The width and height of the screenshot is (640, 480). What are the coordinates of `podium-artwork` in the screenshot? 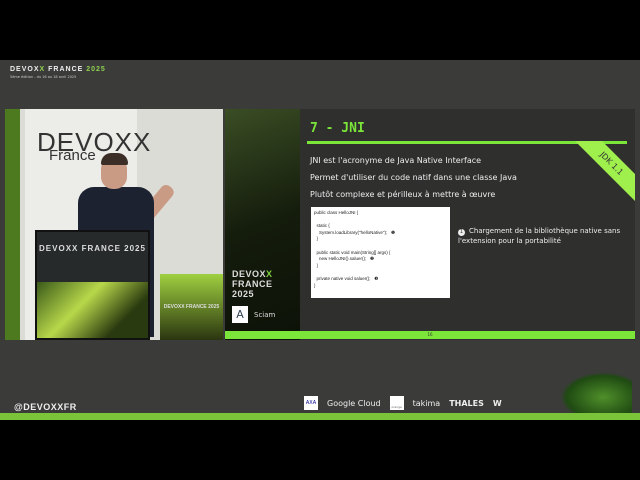 It's located at (92, 310).